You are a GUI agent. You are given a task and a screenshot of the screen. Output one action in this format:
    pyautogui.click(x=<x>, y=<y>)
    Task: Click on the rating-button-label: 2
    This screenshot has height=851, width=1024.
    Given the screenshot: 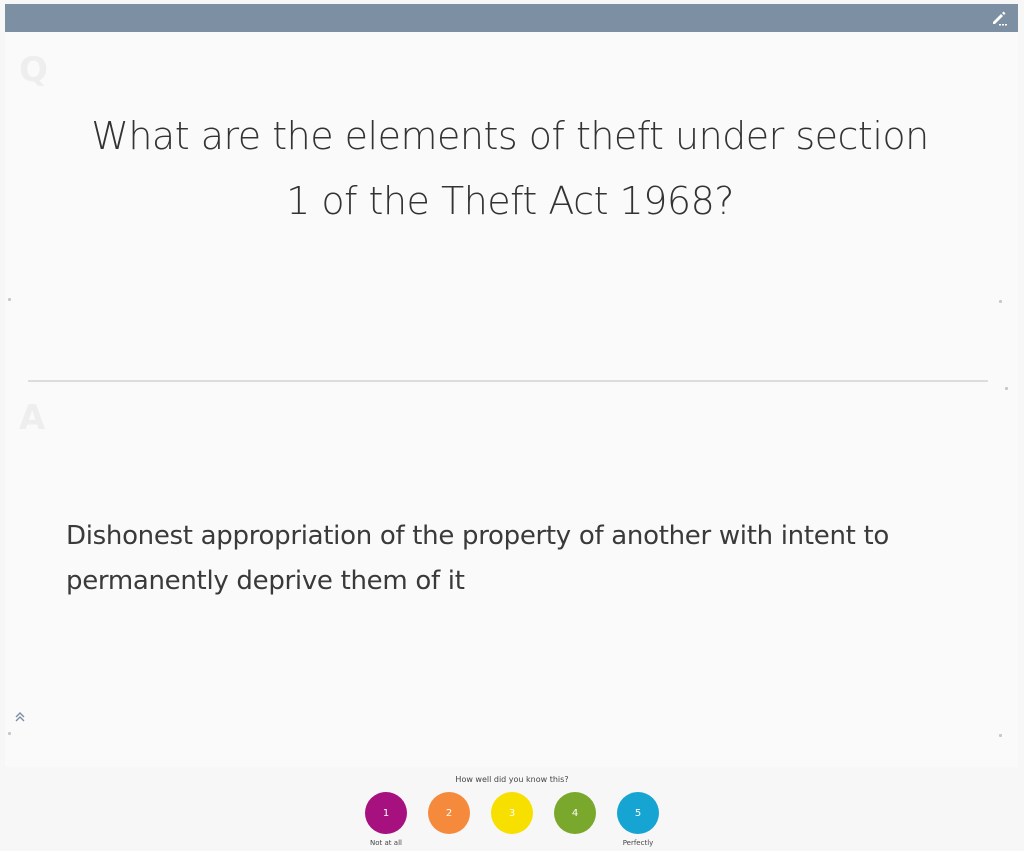 What is the action you would take?
    pyautogui.click(x=449, y=813)
    